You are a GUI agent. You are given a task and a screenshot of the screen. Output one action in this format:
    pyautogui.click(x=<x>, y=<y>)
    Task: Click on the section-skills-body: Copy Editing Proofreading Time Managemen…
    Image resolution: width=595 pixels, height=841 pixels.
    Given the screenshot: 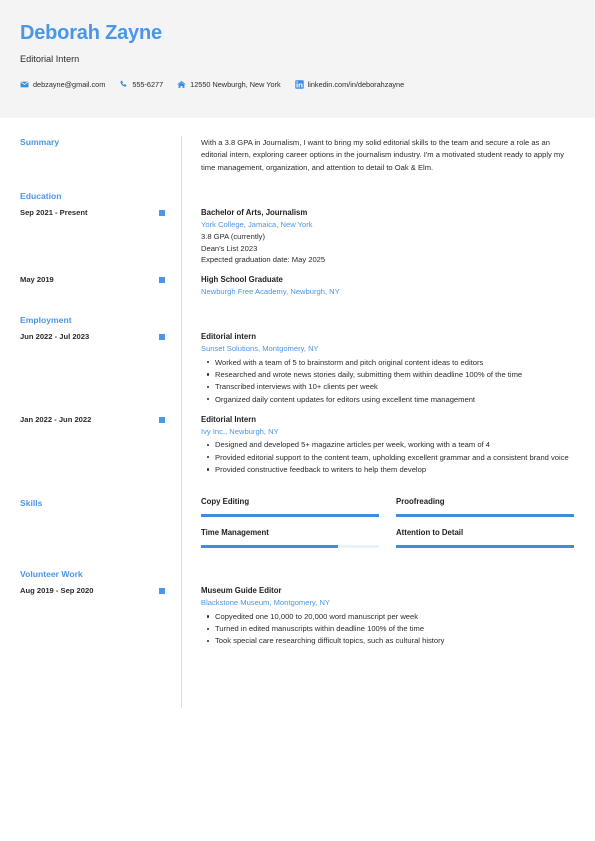 What is the action you would take?
    pyautogui.click(x=378, y=523)
    